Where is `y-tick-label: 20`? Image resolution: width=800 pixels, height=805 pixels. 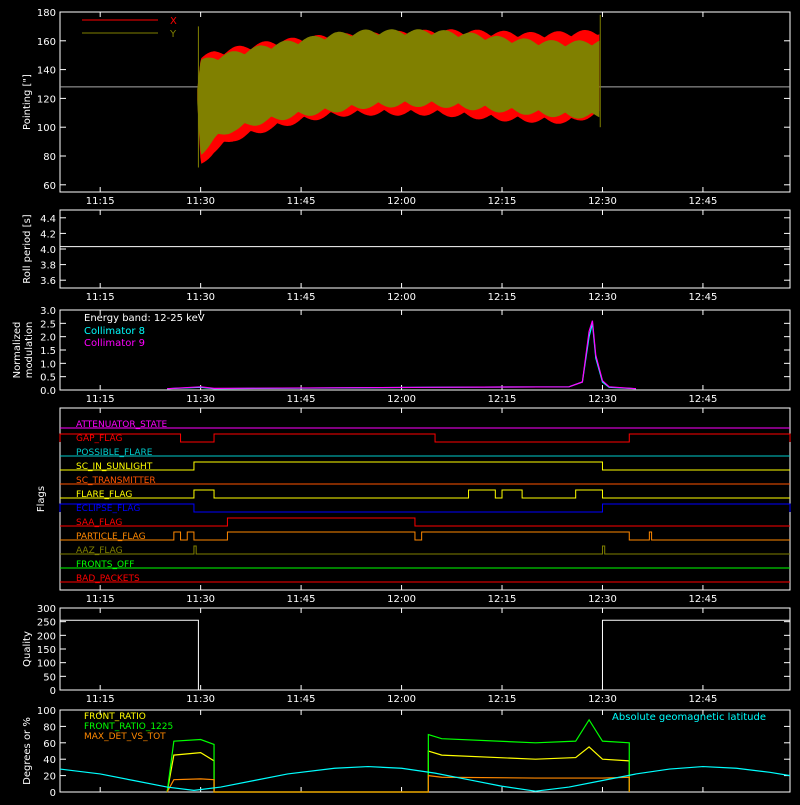 y-tick-label: 20 is located at coordinates (49, 777).